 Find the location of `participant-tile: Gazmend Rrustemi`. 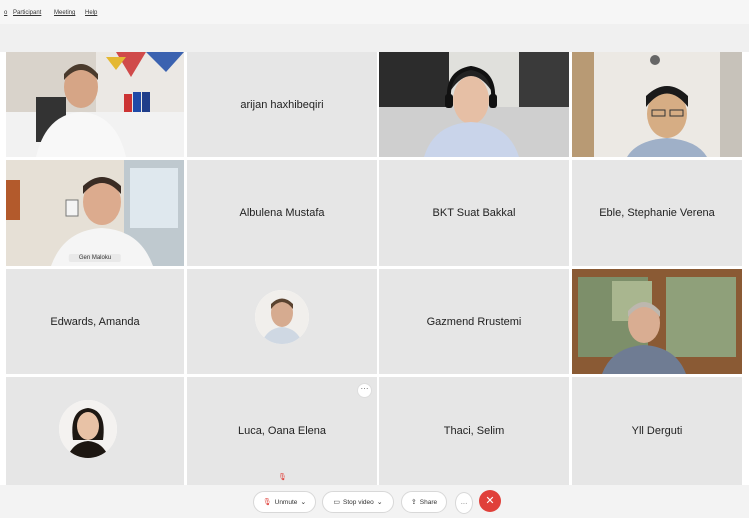

participant-tile: Gazmend Rrustemi is located at coordinates (474, 321).